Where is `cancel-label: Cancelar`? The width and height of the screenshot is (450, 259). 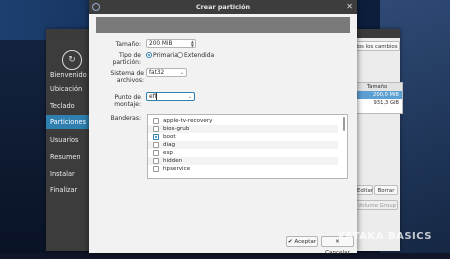 cancel-label: Cancelar is located at coordinates (337, 253).